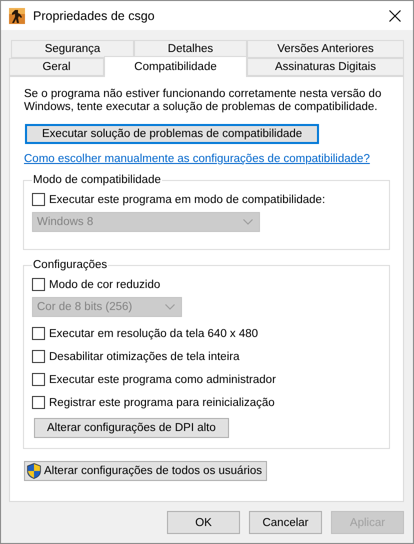 Image resolution: width=414 pixels, height=544 pixels. Describe the element at coordinates (131, 428) in the screenshot. I see `dpi-settings-button: Alterar configurações de DPI alto` at that location.